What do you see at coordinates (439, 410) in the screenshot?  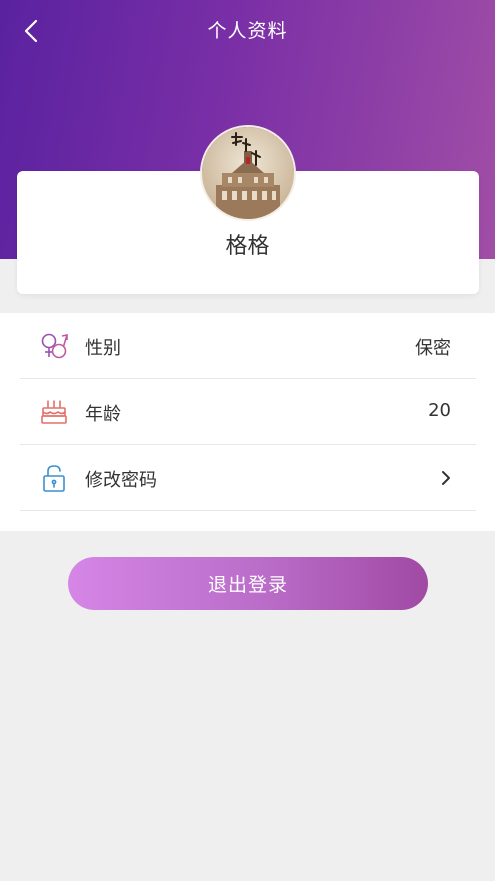 I see `age-value: 20` at bounding box center [439, 410].